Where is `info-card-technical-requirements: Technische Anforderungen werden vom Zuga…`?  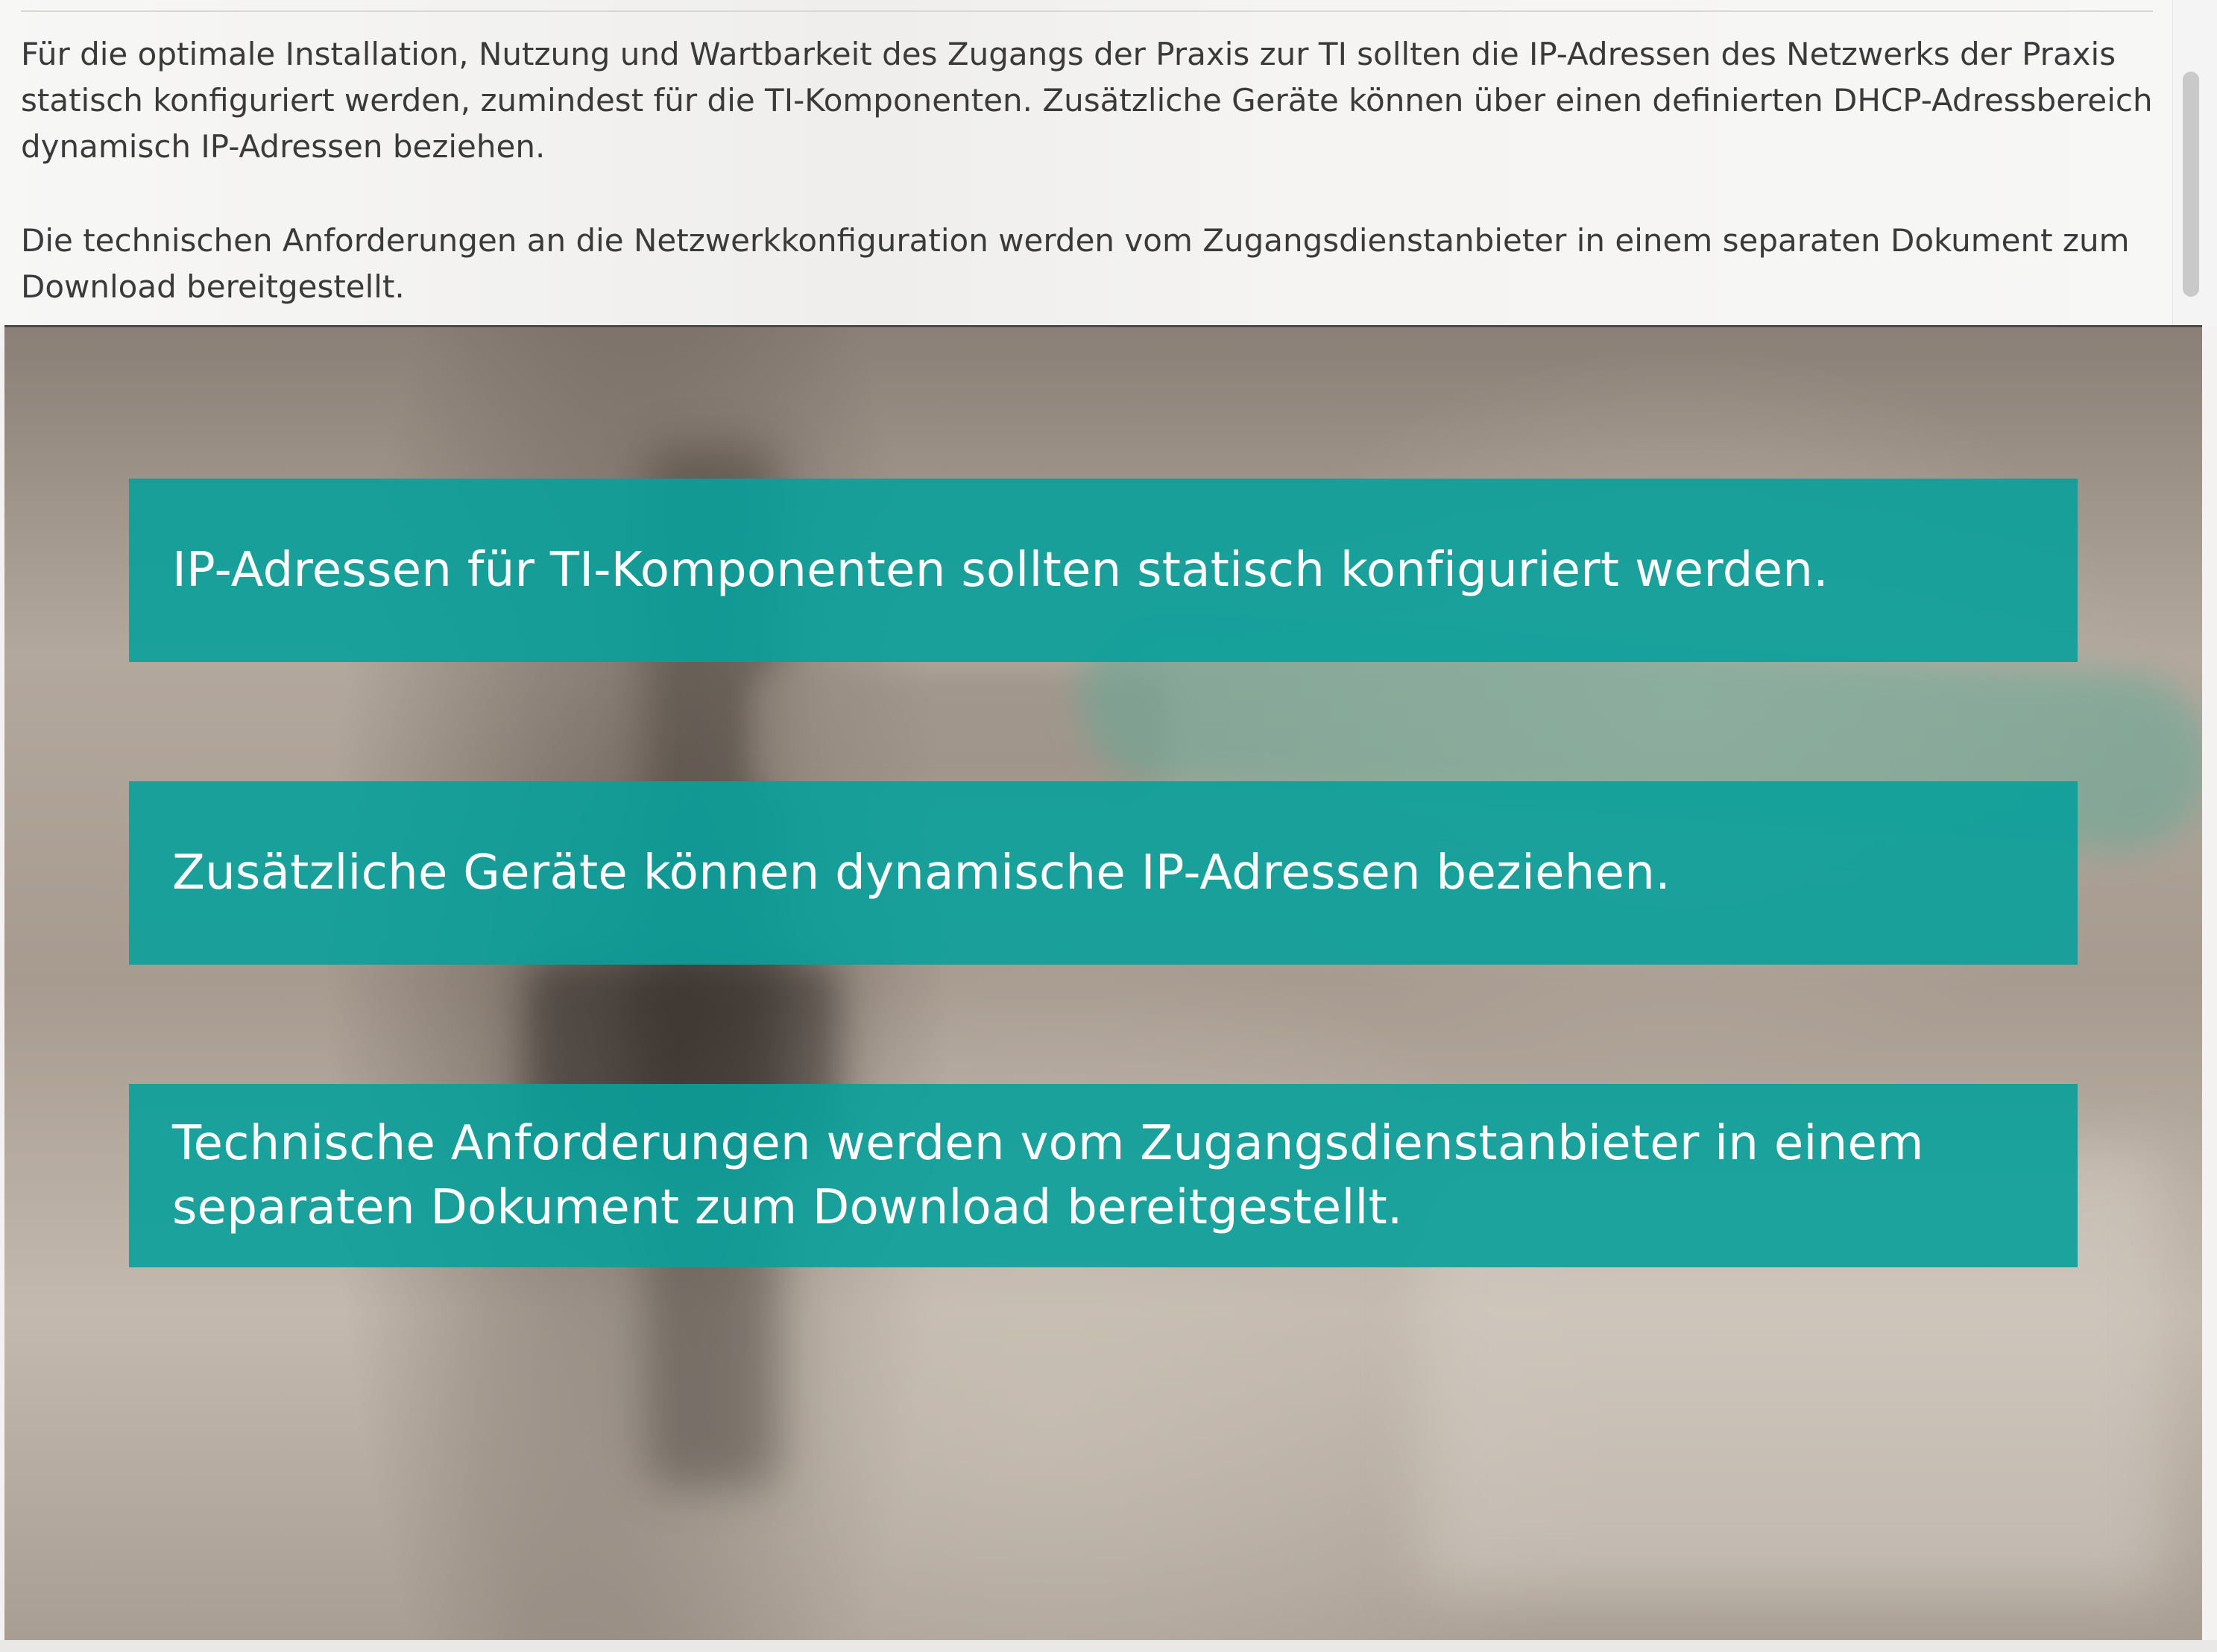
info-card-technical-requirements: Technische Anforderungen werden vom Zuga… is located at coordinates (1103, 1175).